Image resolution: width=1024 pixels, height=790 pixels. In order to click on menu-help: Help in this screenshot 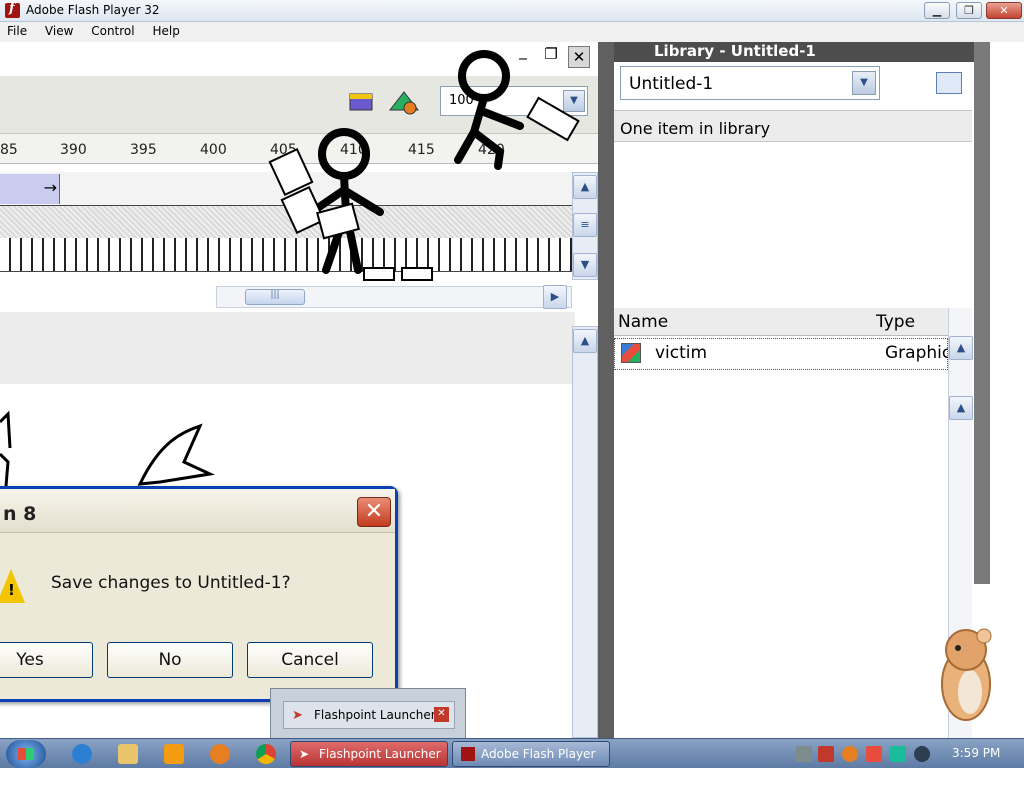, I will do `click(165, 30)`.